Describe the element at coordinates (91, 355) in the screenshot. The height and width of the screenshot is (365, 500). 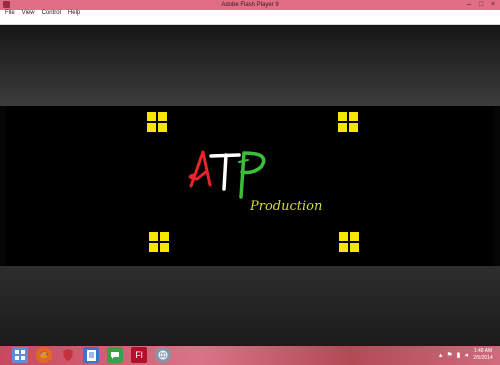
I see `document-icon` at that location.